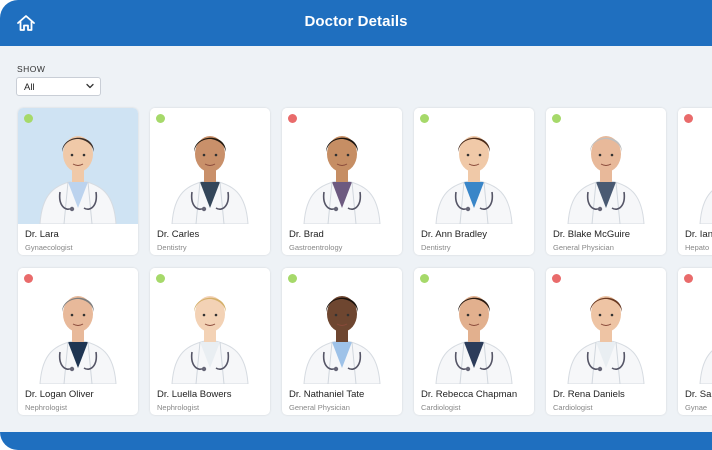 The height and width of the screenshot is (450, 712). I want to click on header-bar: Doctor Details, so click(356, 23).